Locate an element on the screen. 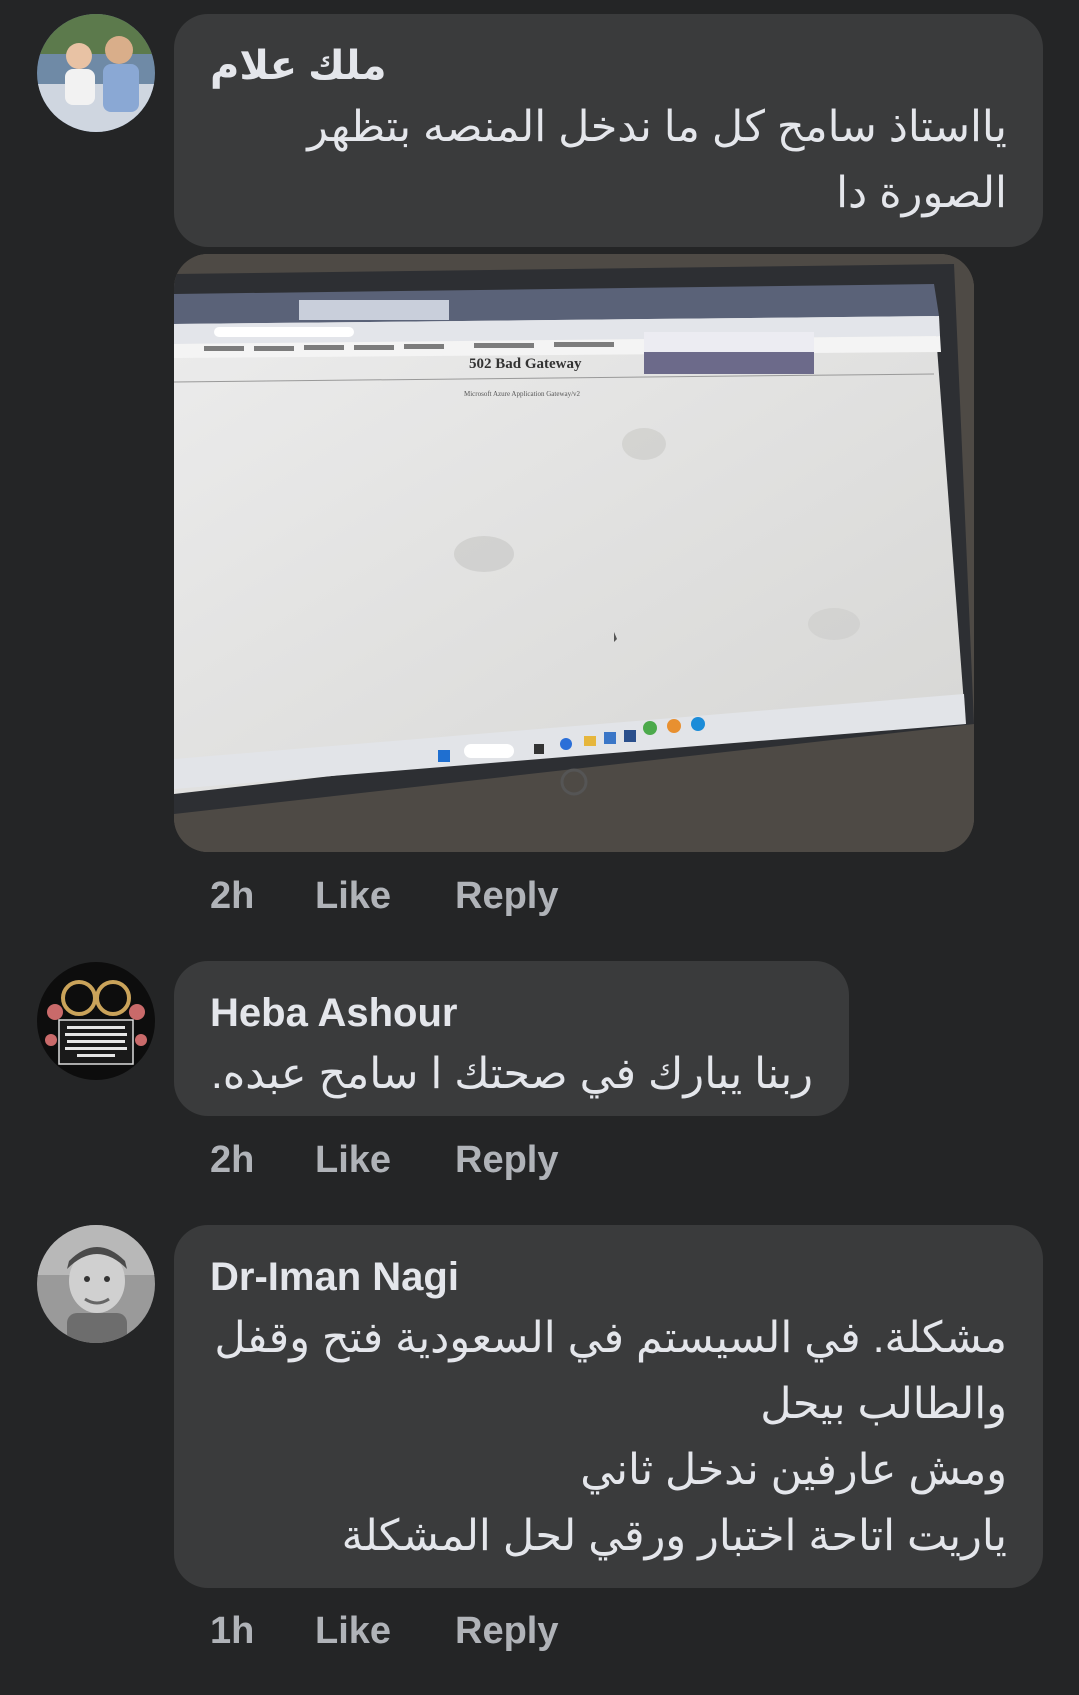  screen-error-subtitle: Microsoft Azure Application Gateway/v2 is located at coordinates (522, 394).